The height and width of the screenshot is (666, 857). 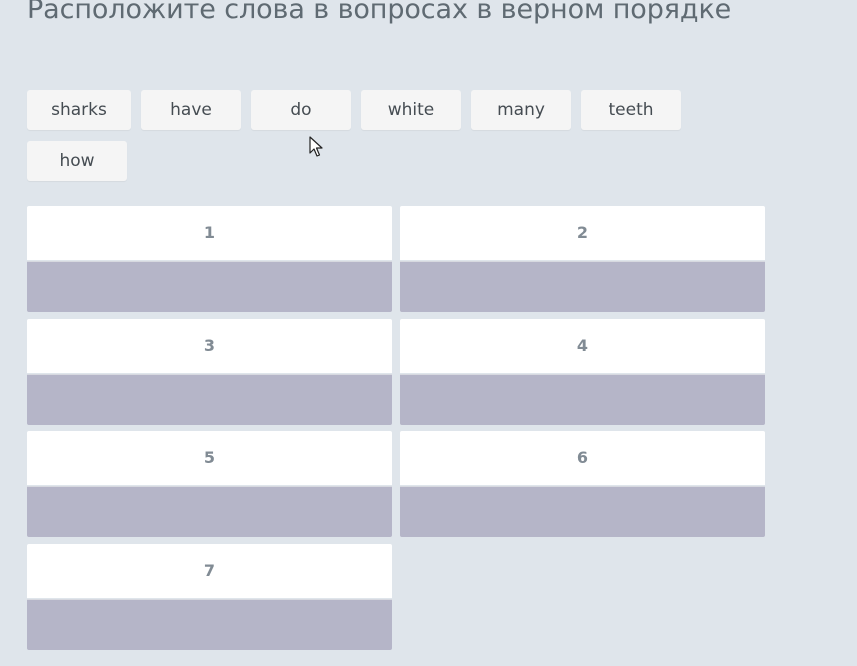 I want to click on word-chip-sharks: sharks, so click(x=79, y=110).